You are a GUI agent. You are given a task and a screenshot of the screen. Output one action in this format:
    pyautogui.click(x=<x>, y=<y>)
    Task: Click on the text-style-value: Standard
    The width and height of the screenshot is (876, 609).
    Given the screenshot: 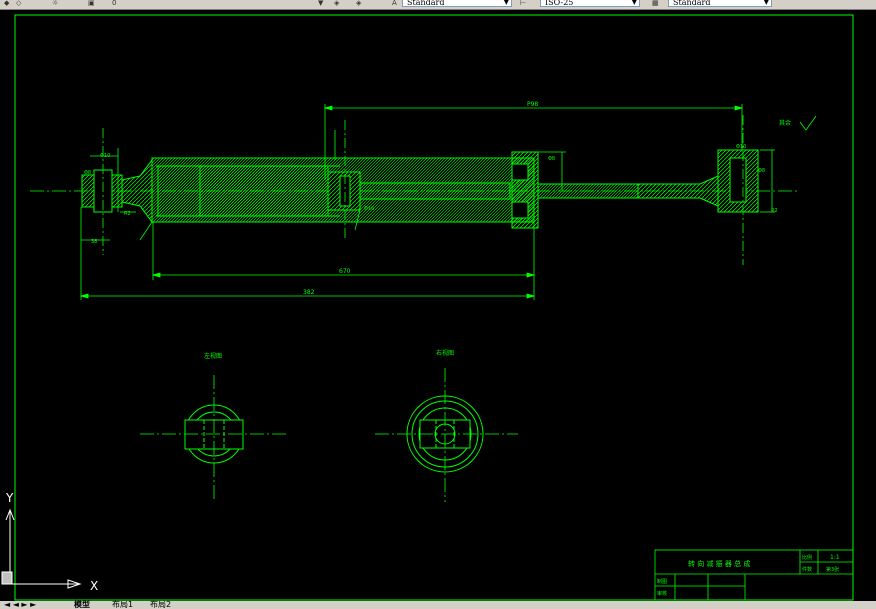 What is the action you would take?
    pyautogui.click(x=426, y=3)
    